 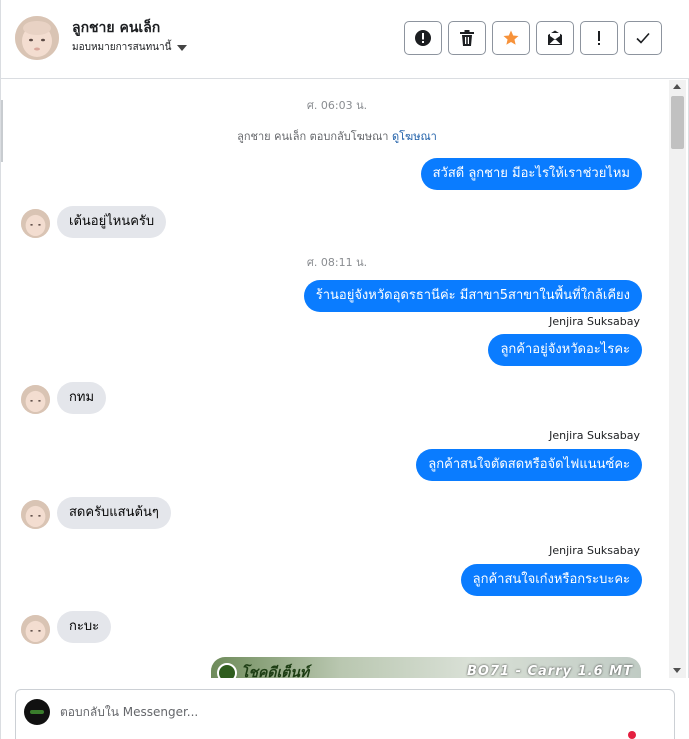 I want to click on view-ad-link: ดูโฆษณา, so click(x=414, y=136).